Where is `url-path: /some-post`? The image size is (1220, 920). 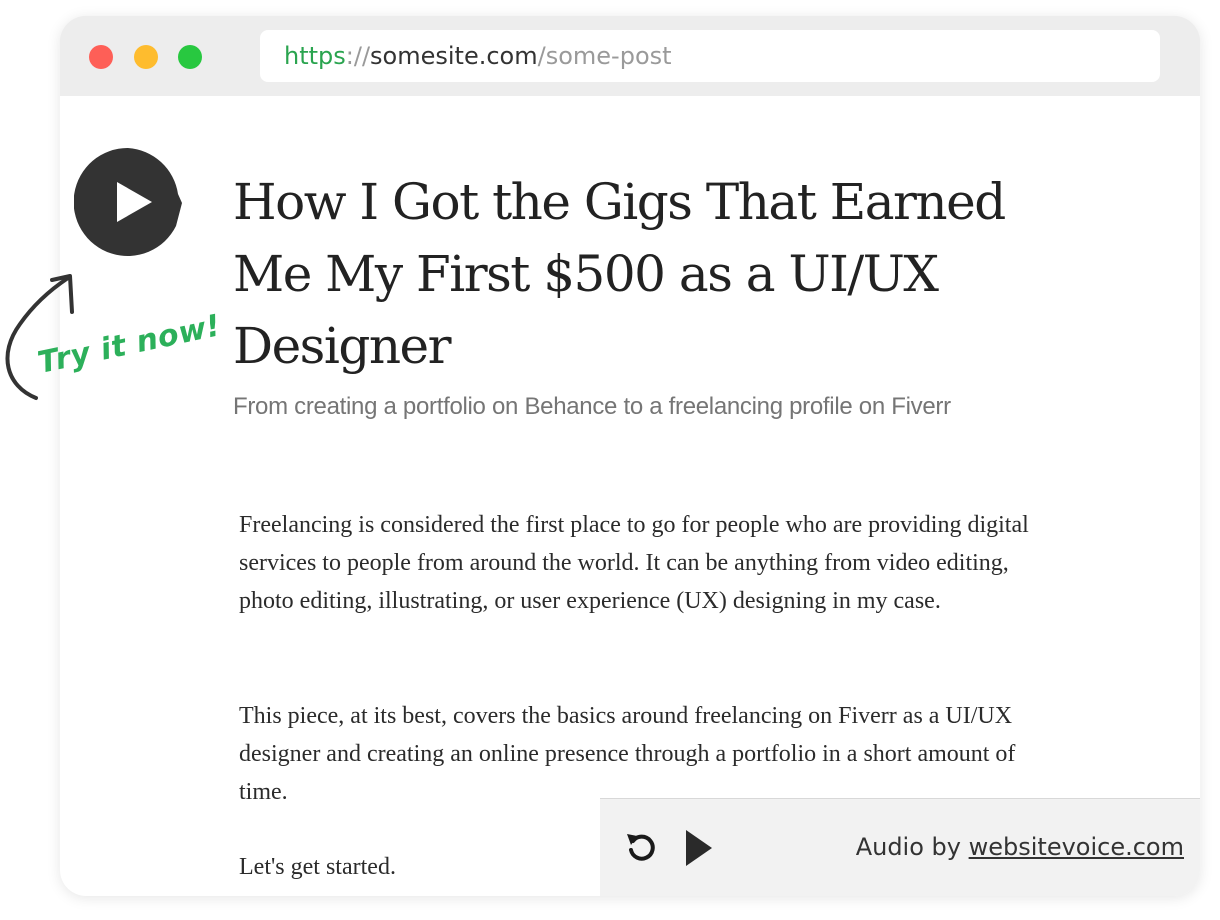
url-path: /some-post is located at coordinates (604, 56).